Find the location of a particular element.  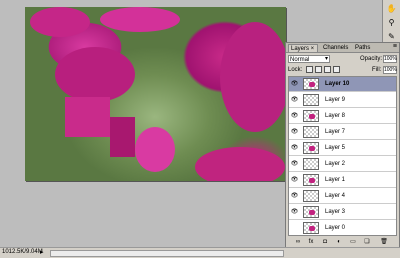

layer-name: Layer 1 is located at coordinates (335, 180).